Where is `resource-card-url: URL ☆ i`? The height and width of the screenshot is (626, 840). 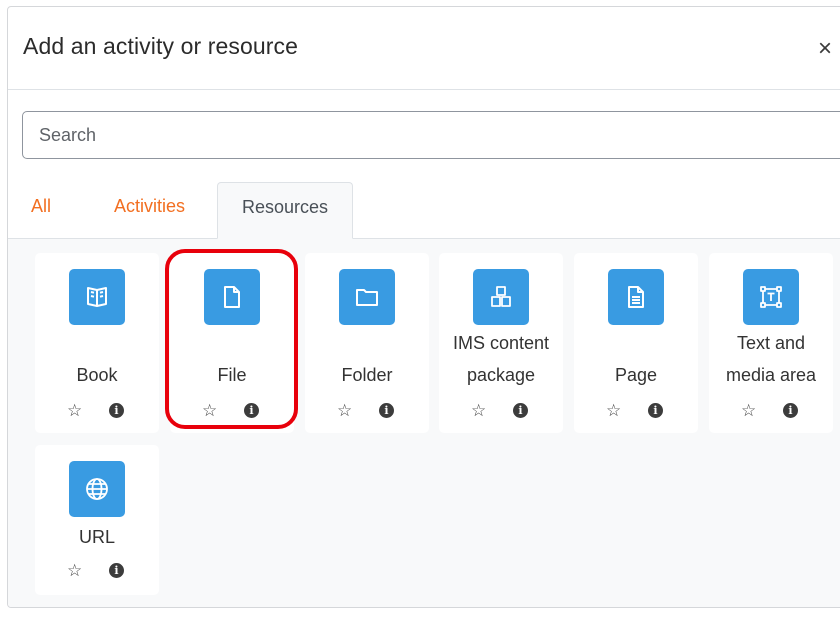 resource-card-url: URL ☆ i is located at coordinates (97, 520).